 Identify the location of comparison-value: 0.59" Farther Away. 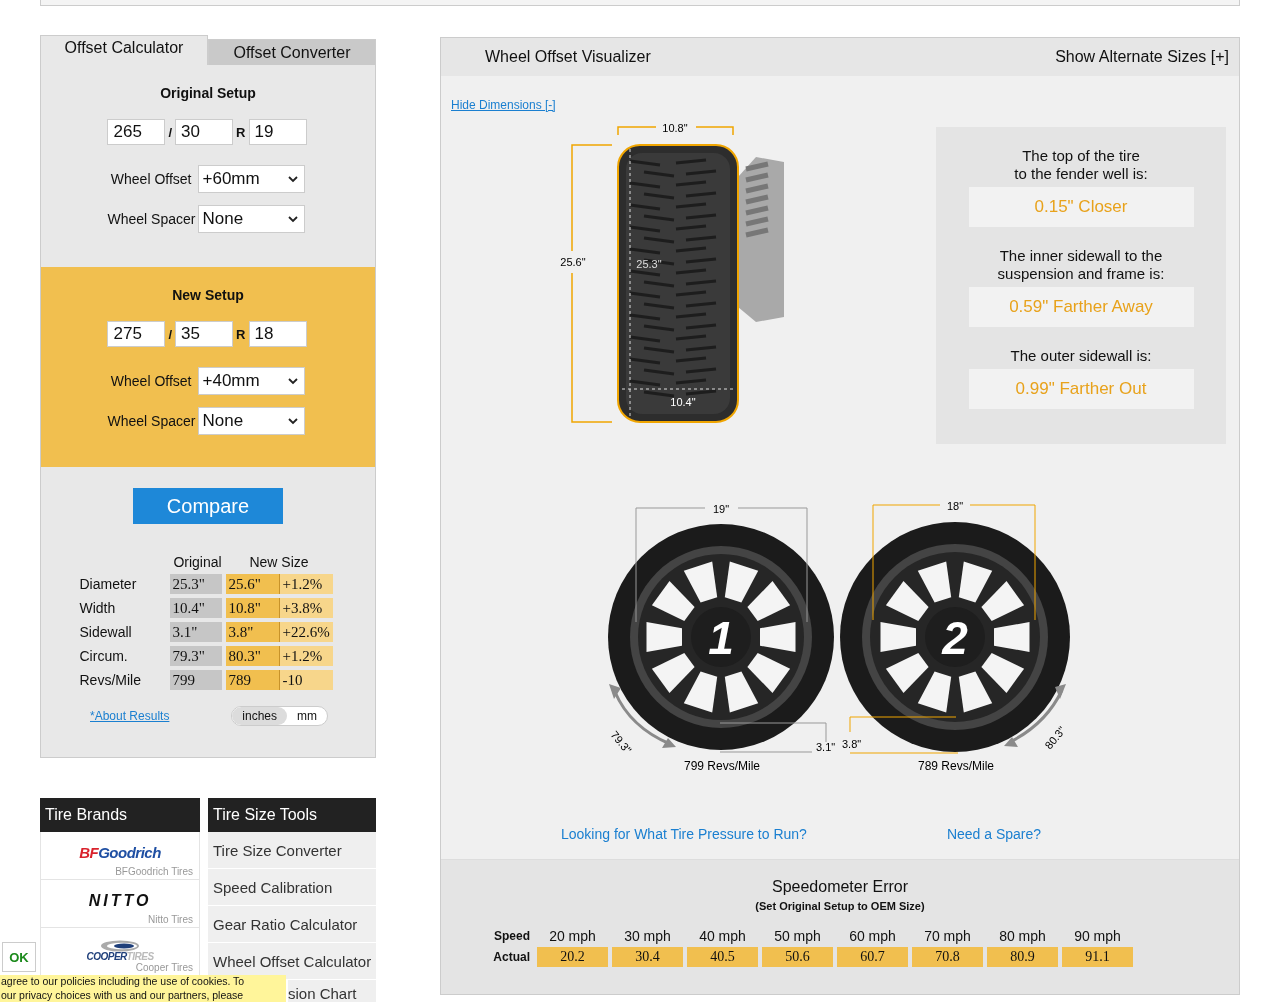
(1081, 307).